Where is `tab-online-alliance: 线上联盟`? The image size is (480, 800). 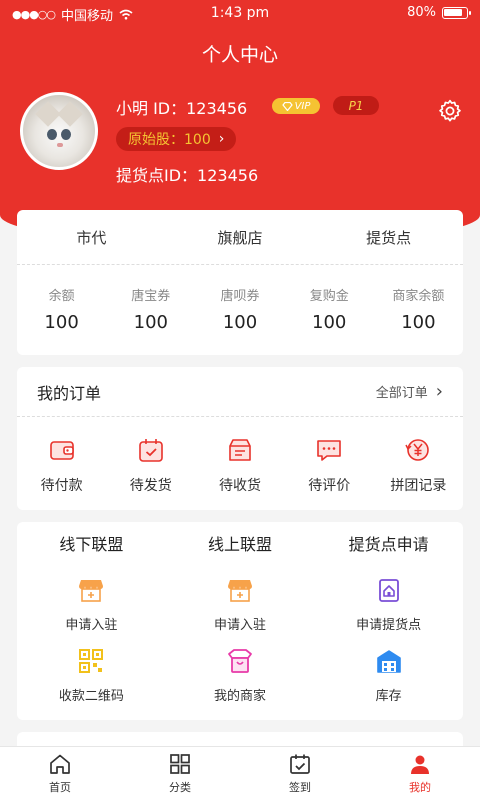
tab-online-alliance: 线上联盟 is located at coordinates (240, 543).